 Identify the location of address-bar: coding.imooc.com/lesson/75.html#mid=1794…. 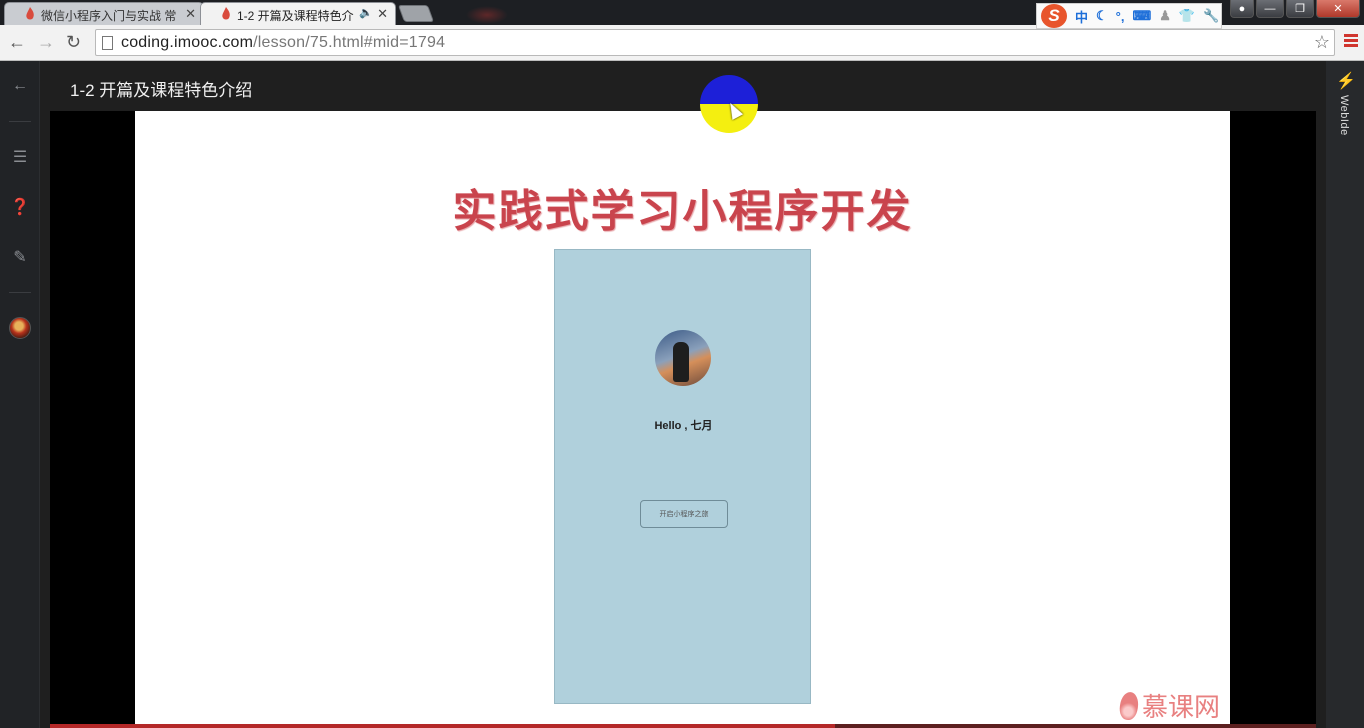
(715, 42).